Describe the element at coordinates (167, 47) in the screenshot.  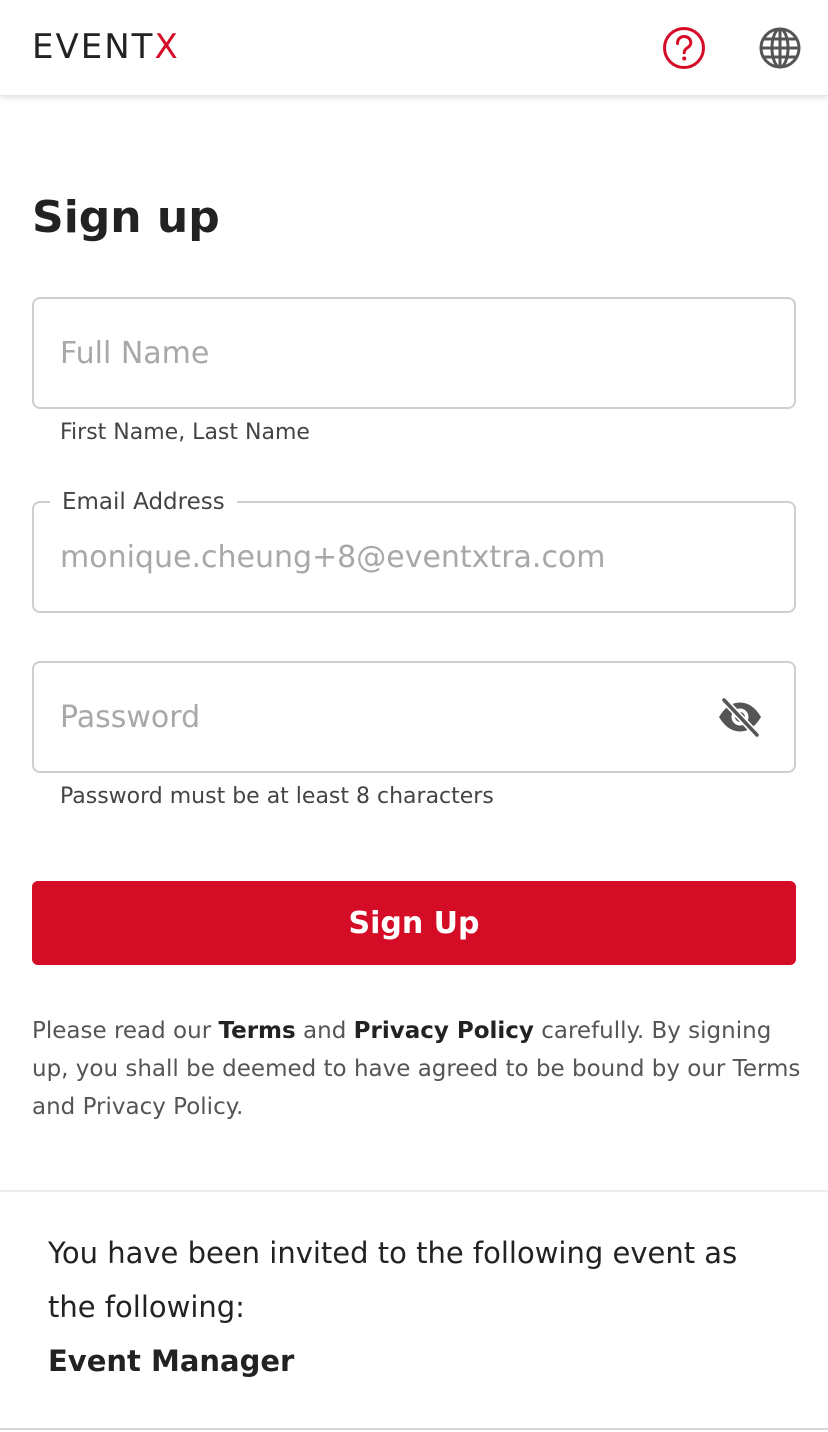
I see `logo-x: X` at that location.